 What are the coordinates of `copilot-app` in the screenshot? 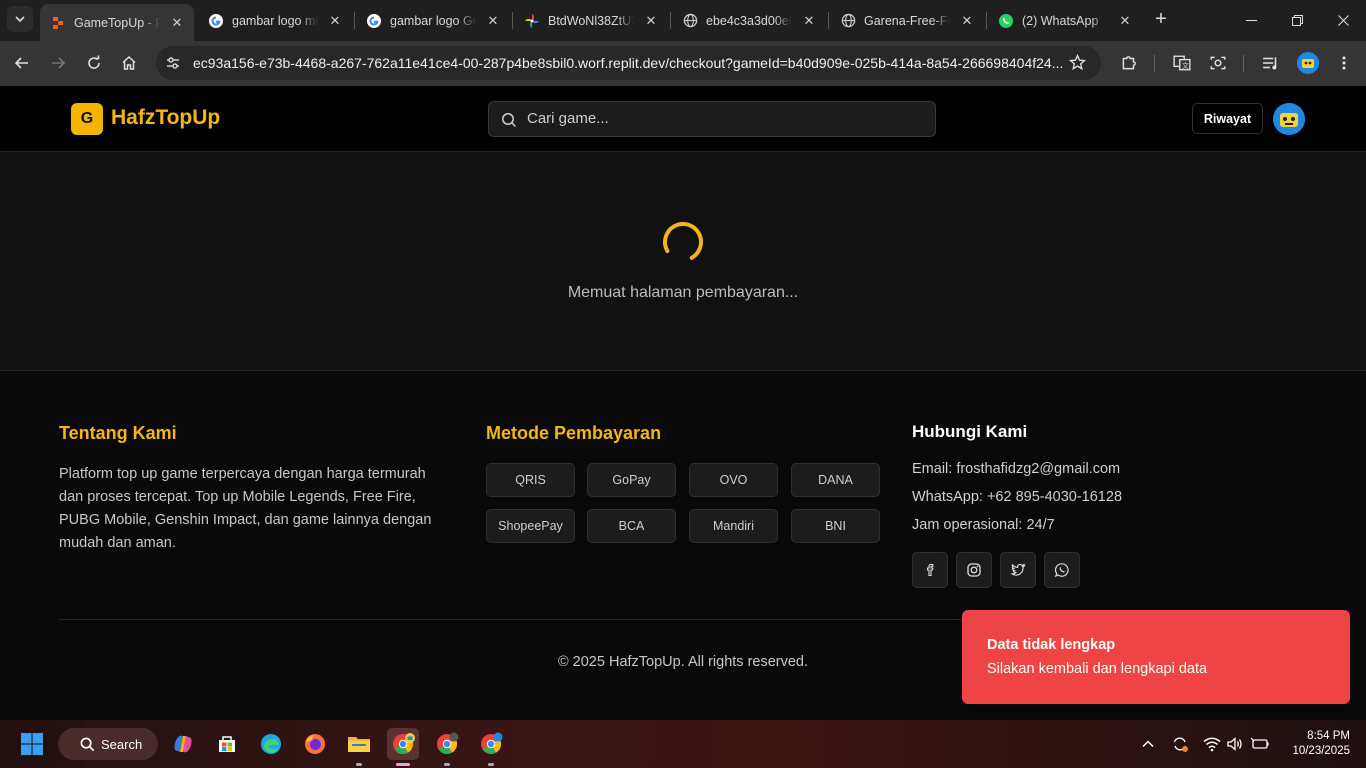 It's located at (183, 744).